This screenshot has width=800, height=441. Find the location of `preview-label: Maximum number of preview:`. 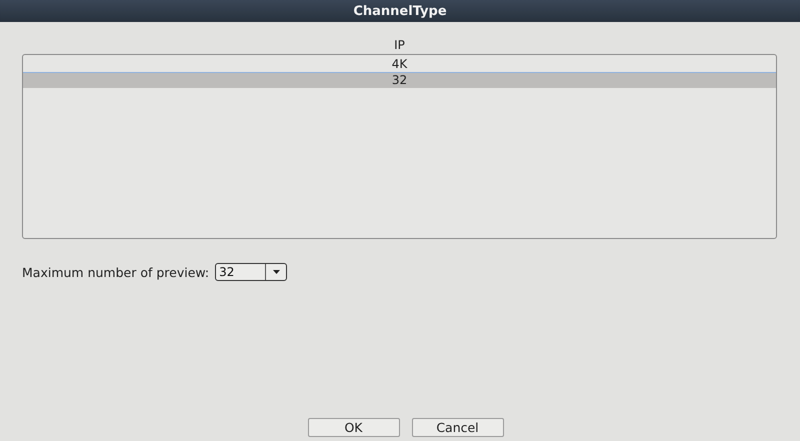

preview-label: Maximum number of preview: is located at coordinates (116, 272).